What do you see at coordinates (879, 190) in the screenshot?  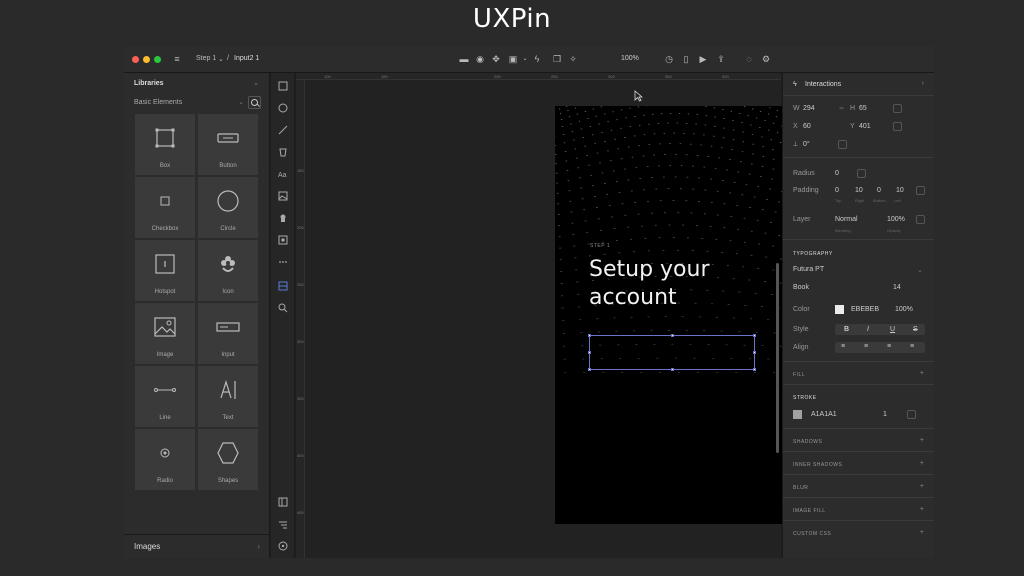 I see `padding-bottom-field: 0` at bounding box center [879, 190].